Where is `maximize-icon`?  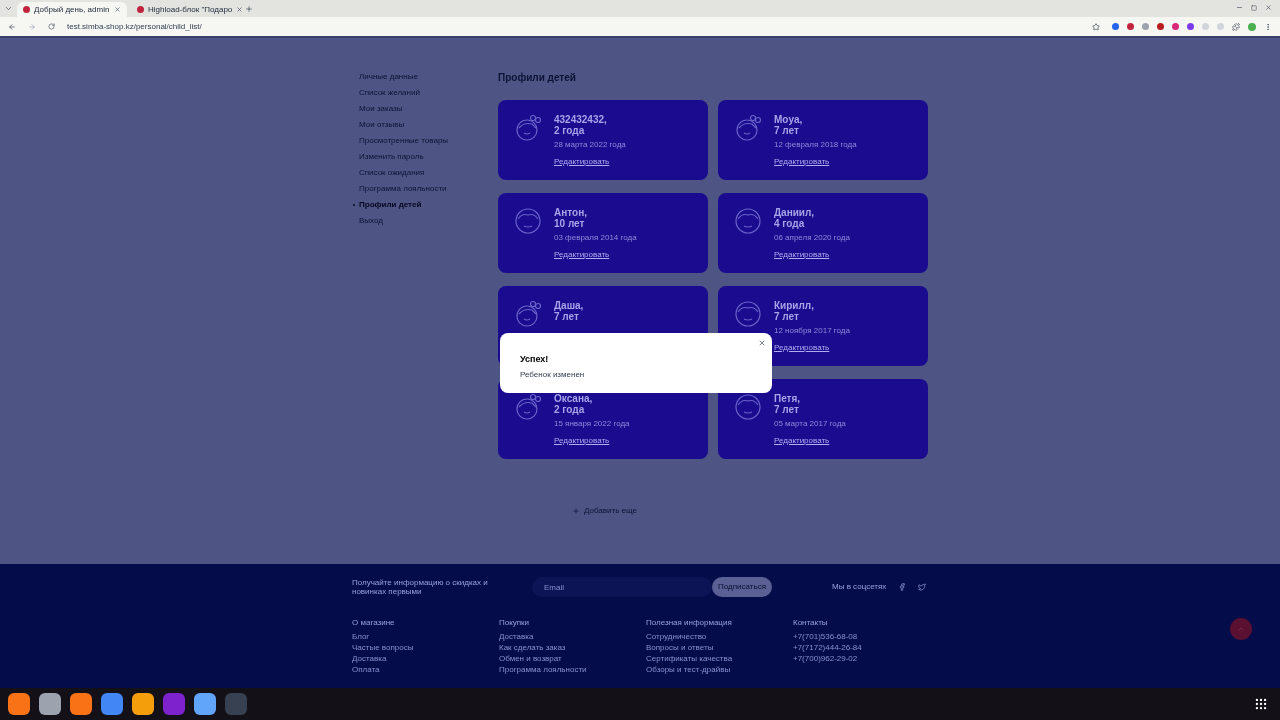 maximize-icon is located at coordinates (1254, 8).